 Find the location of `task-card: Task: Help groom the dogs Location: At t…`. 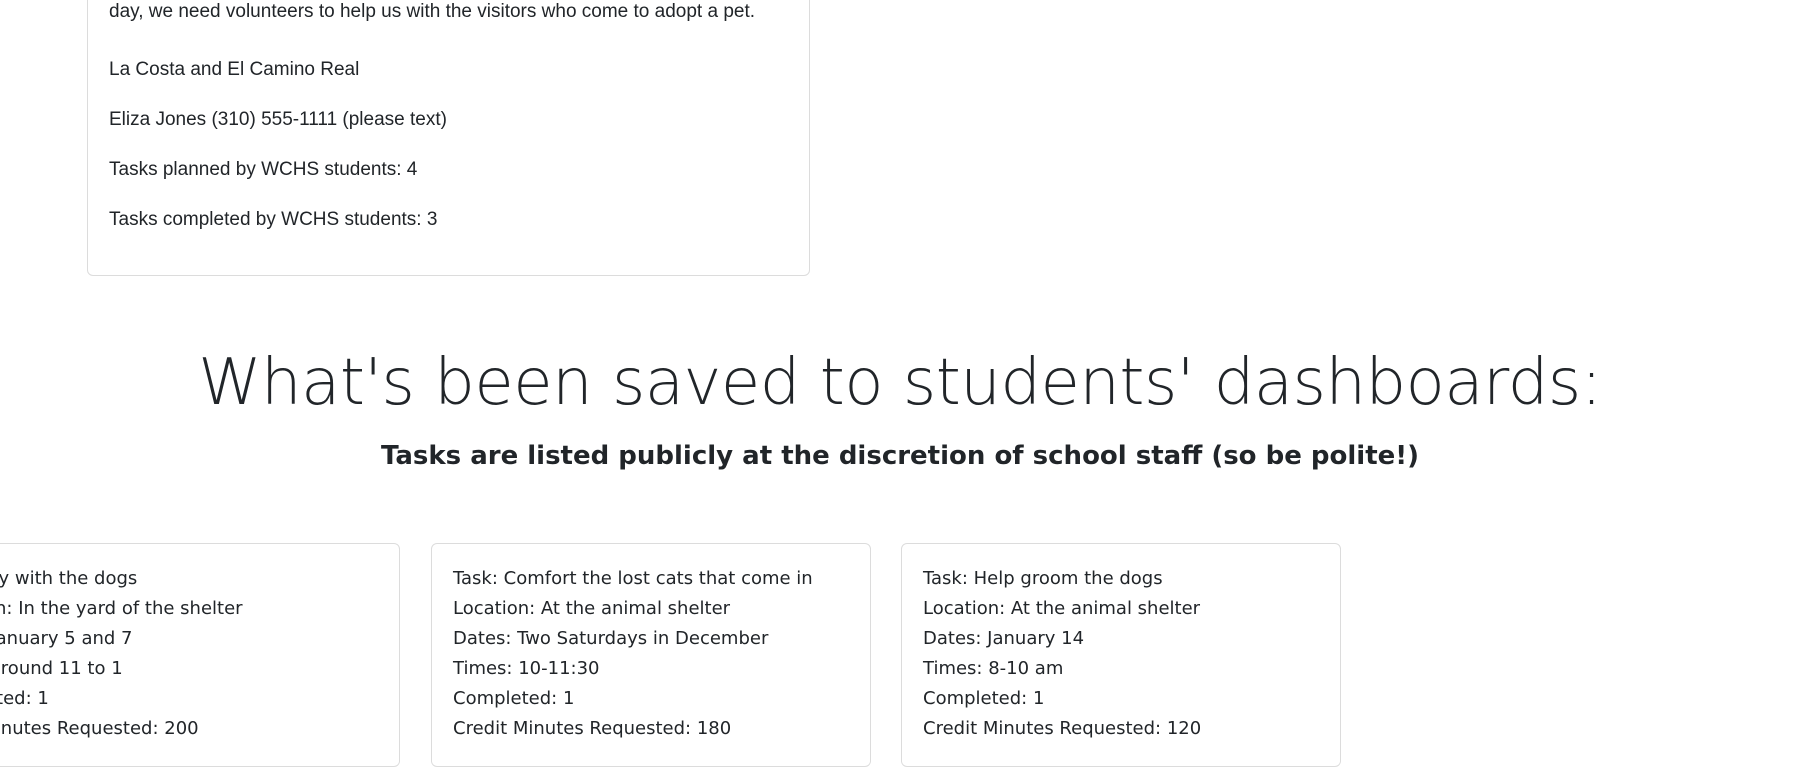

task-card: Task: Help groom the dogs Location: At t… is located at coordinates (1121, 655).